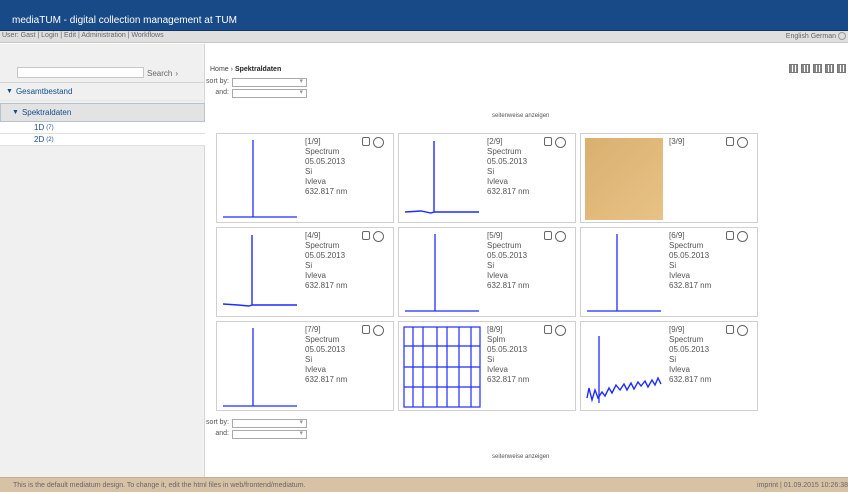 The height and width of the screenshot is (492, 848). What do you see at coordinates (102, 128) in the screenshot?
I see `sub-item-1d: 1D (7)` at bounding box center [102, 128].